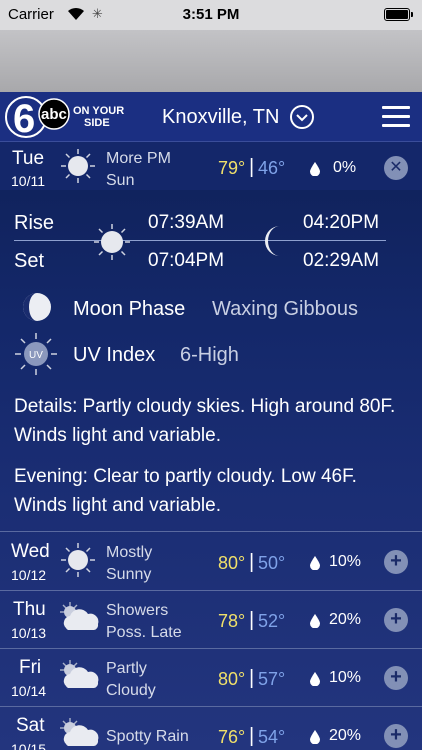 The image size is (422, 750). Describe the element at coordinates (28, 181) in the screenshot. I see `day-date: 10/11` at that location.